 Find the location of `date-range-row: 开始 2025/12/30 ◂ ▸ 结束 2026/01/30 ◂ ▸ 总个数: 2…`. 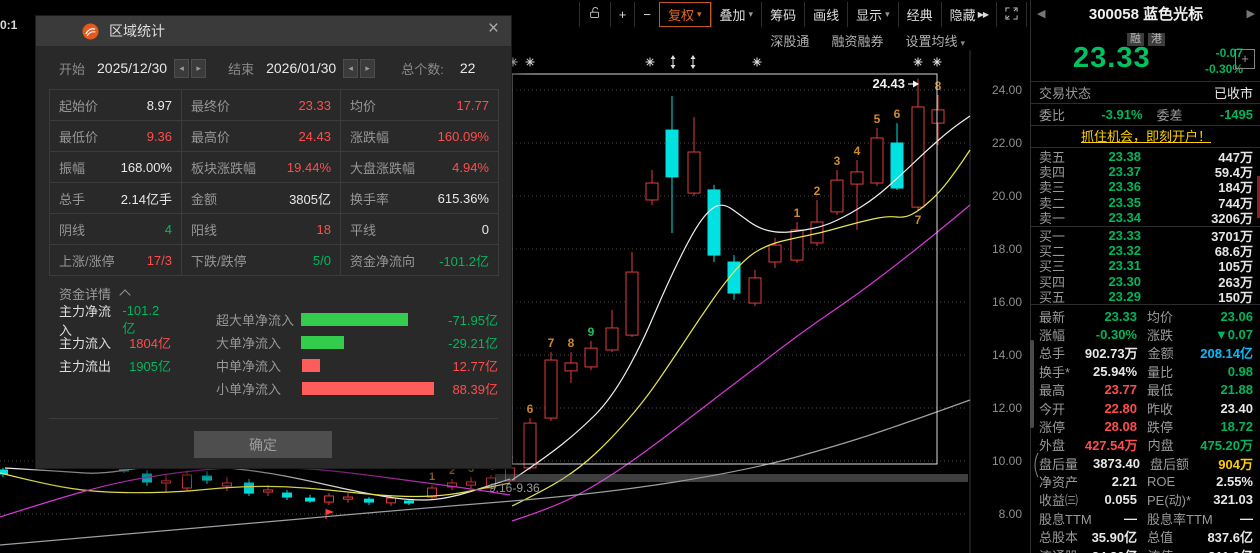

date-range-row: 开始 2025/12/30 ◂ ▸ 结束 2026/01/30 ◂ ▸ 总个数: 2… is located at coordinates (280, 68).